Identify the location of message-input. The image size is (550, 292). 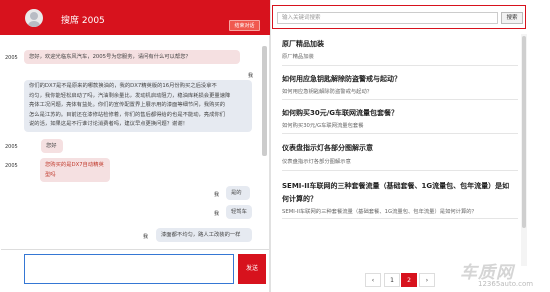
(129, 269).